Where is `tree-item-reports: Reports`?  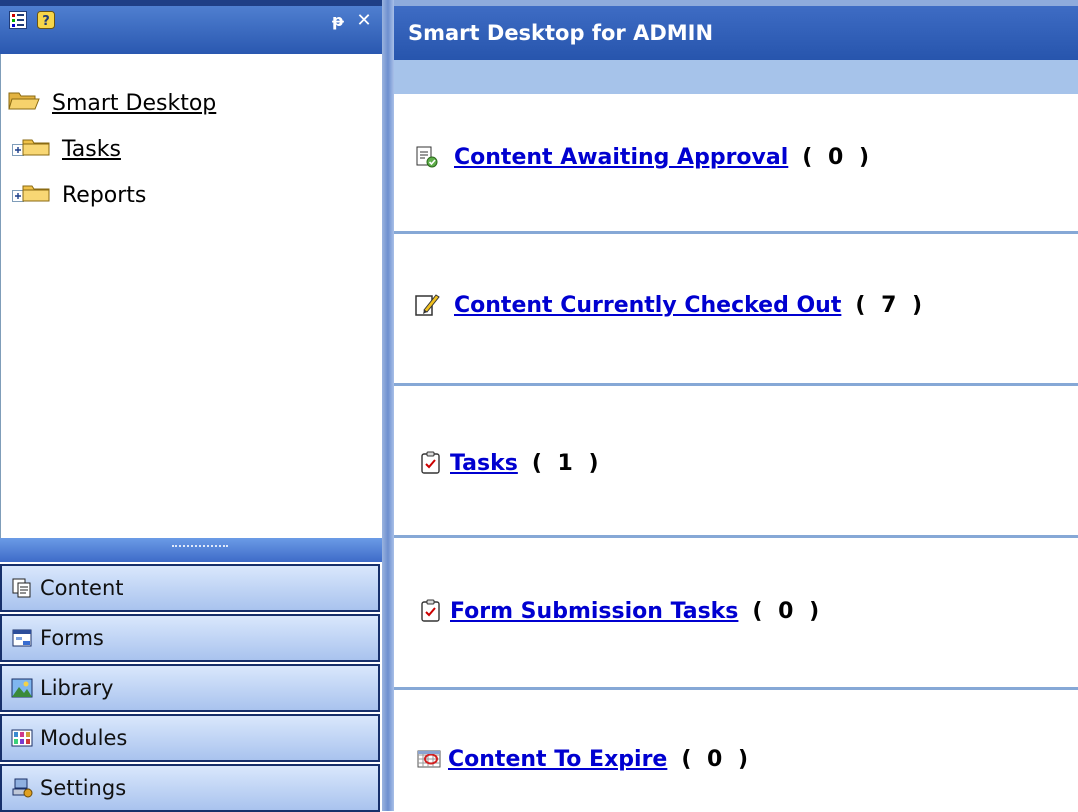 tree-item-reports: Reports is located at coordinates (193, 195).